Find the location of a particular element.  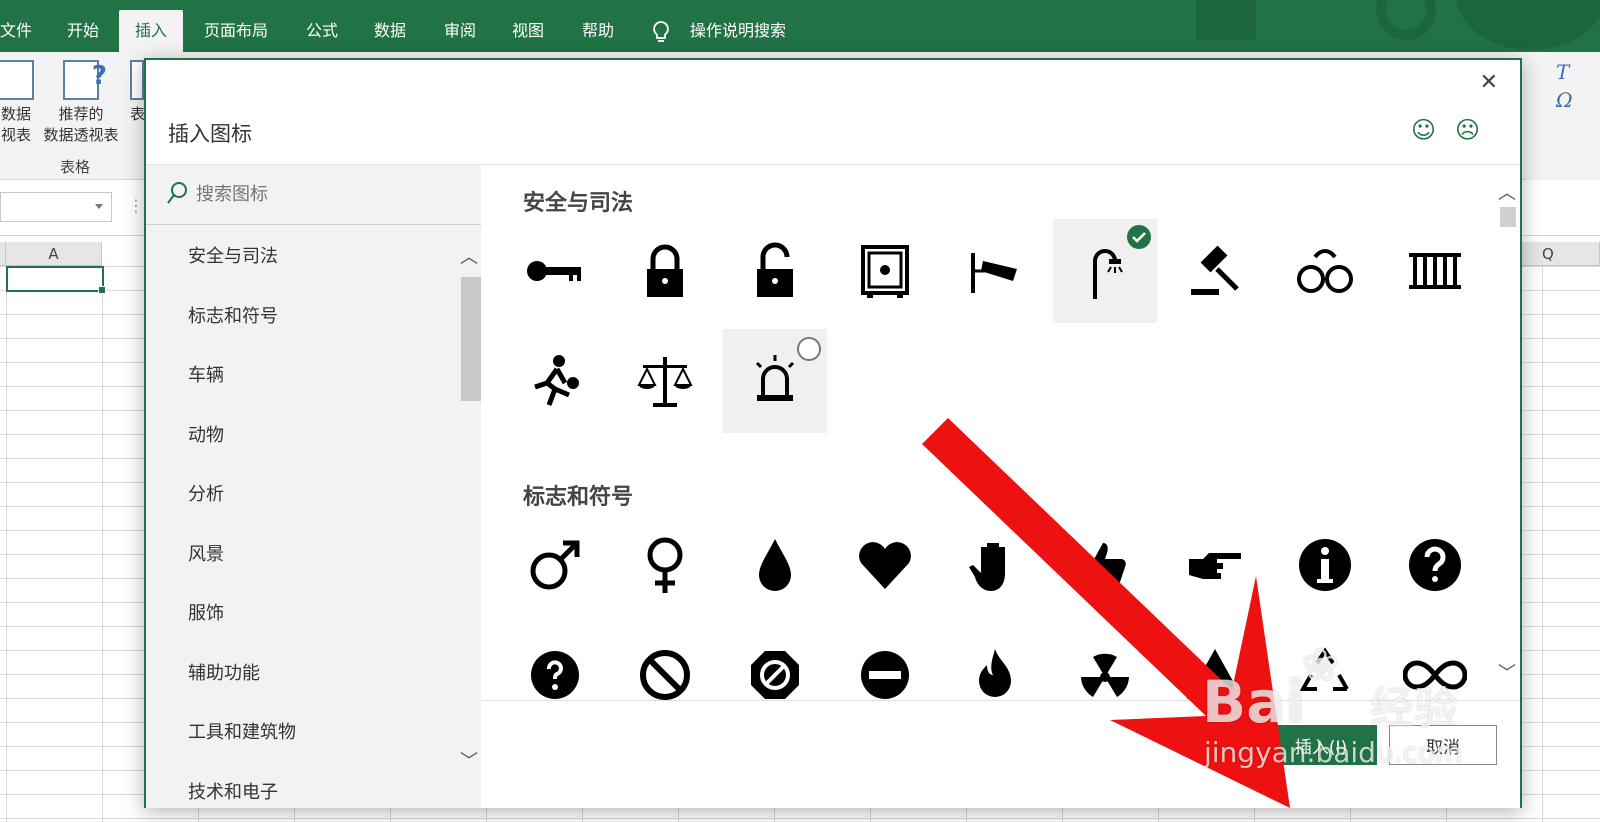

tab-insert: 插入 is located at coordinates (151, 31).